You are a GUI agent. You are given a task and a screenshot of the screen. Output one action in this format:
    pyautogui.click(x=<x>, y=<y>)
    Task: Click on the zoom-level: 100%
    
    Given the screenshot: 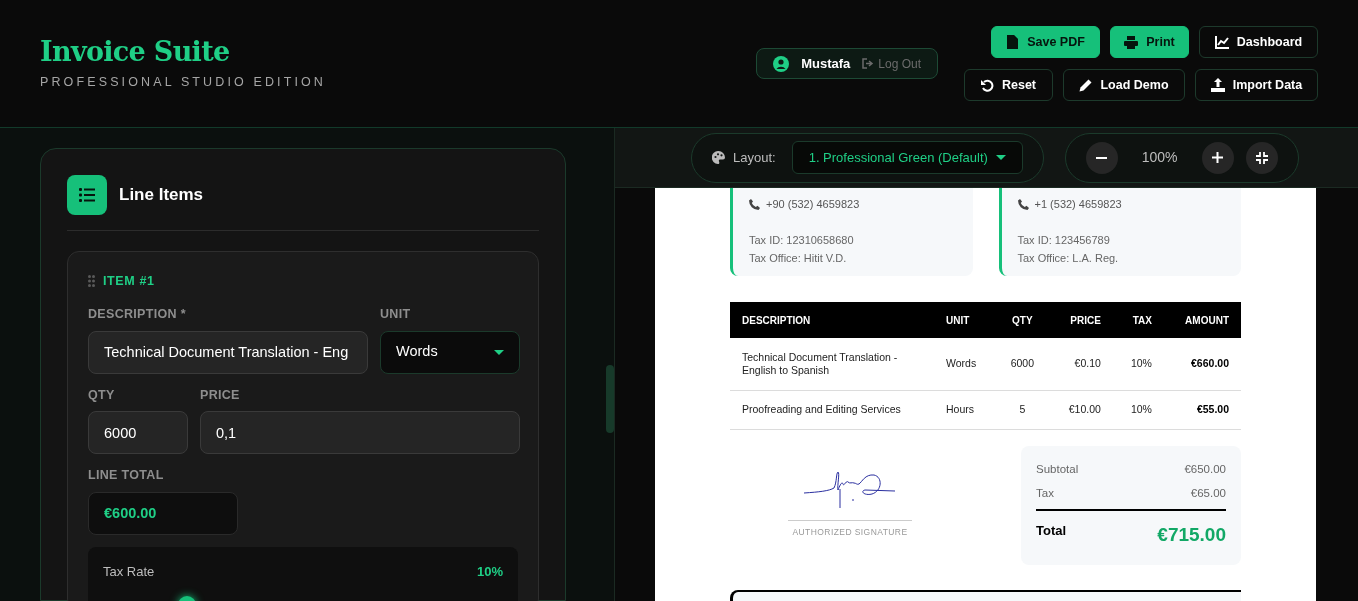 What is the action you would take?
    pyautogui.click(x=1159, y=157)
    